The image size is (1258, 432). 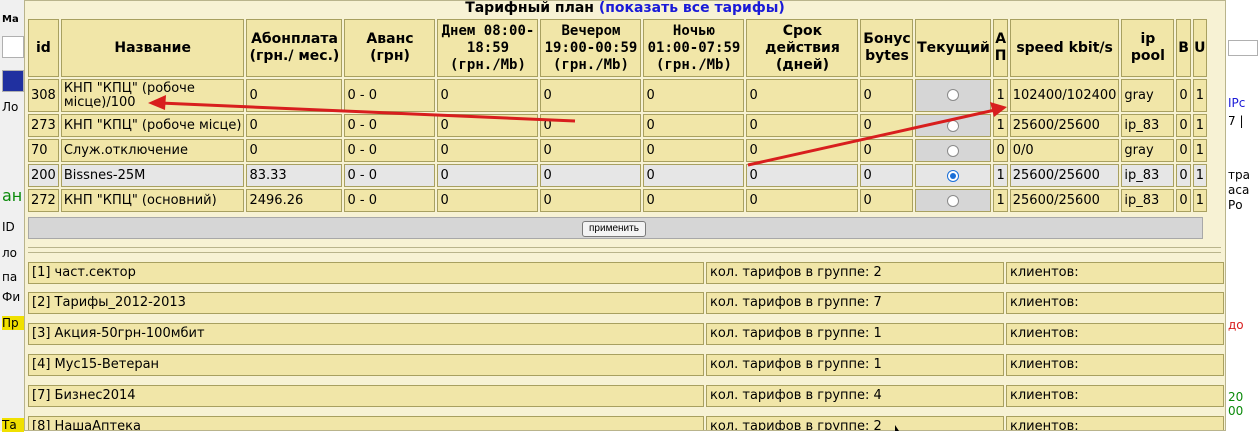 What do you see at coordinates (152, 150) in the screenshot?
I see `cell-name: Служ.отключение` at bounding box center [152, 150].